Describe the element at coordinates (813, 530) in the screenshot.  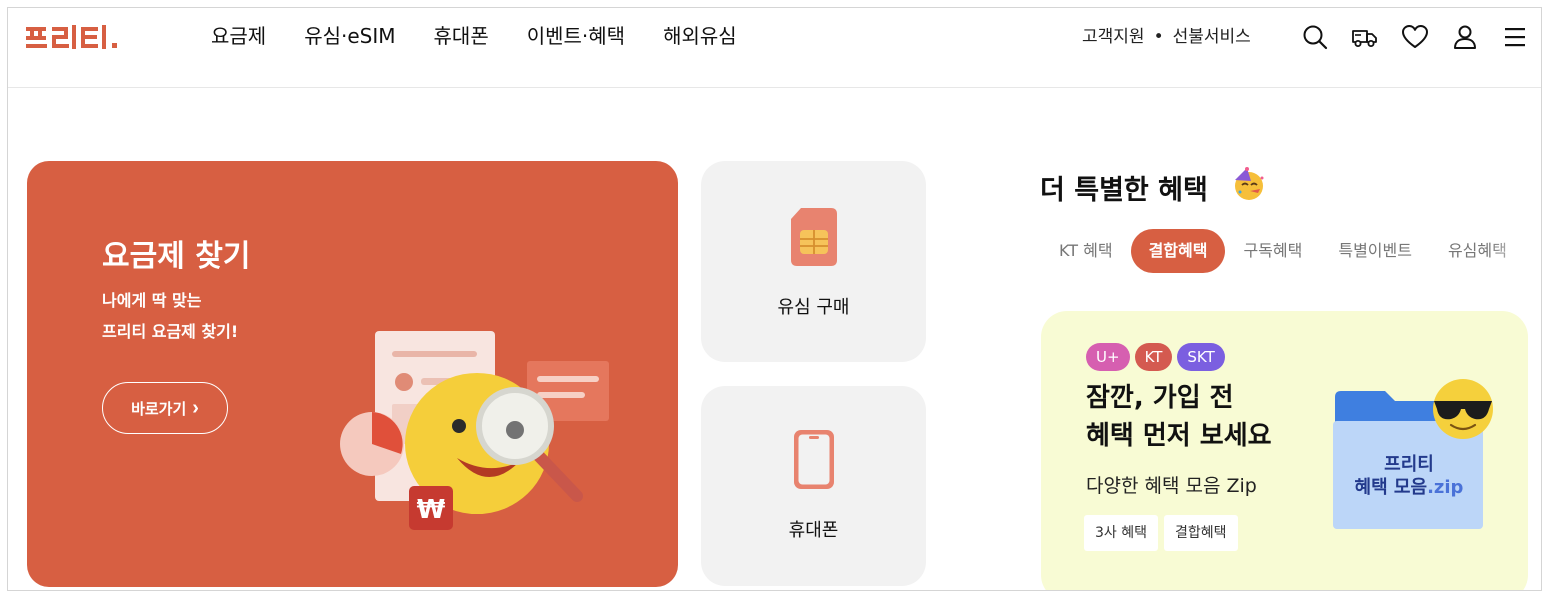
I see `phone-label: 휴대폰` at that location.